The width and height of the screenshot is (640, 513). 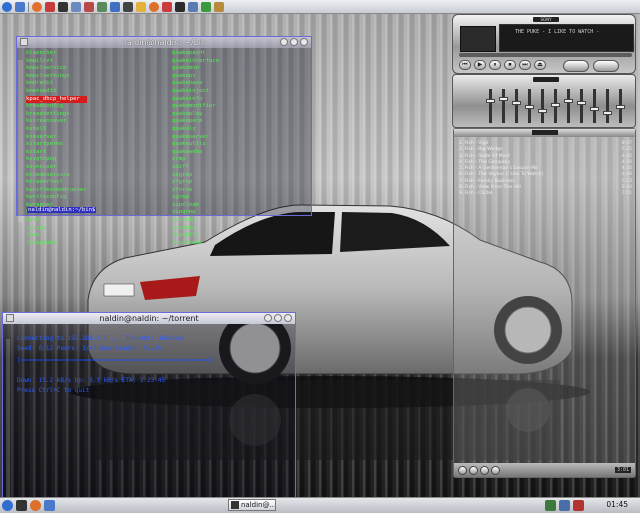 What do you see at coordinates (206, 6) in the screenshot?
I see `music-icon` at bounding box center [206, 6].